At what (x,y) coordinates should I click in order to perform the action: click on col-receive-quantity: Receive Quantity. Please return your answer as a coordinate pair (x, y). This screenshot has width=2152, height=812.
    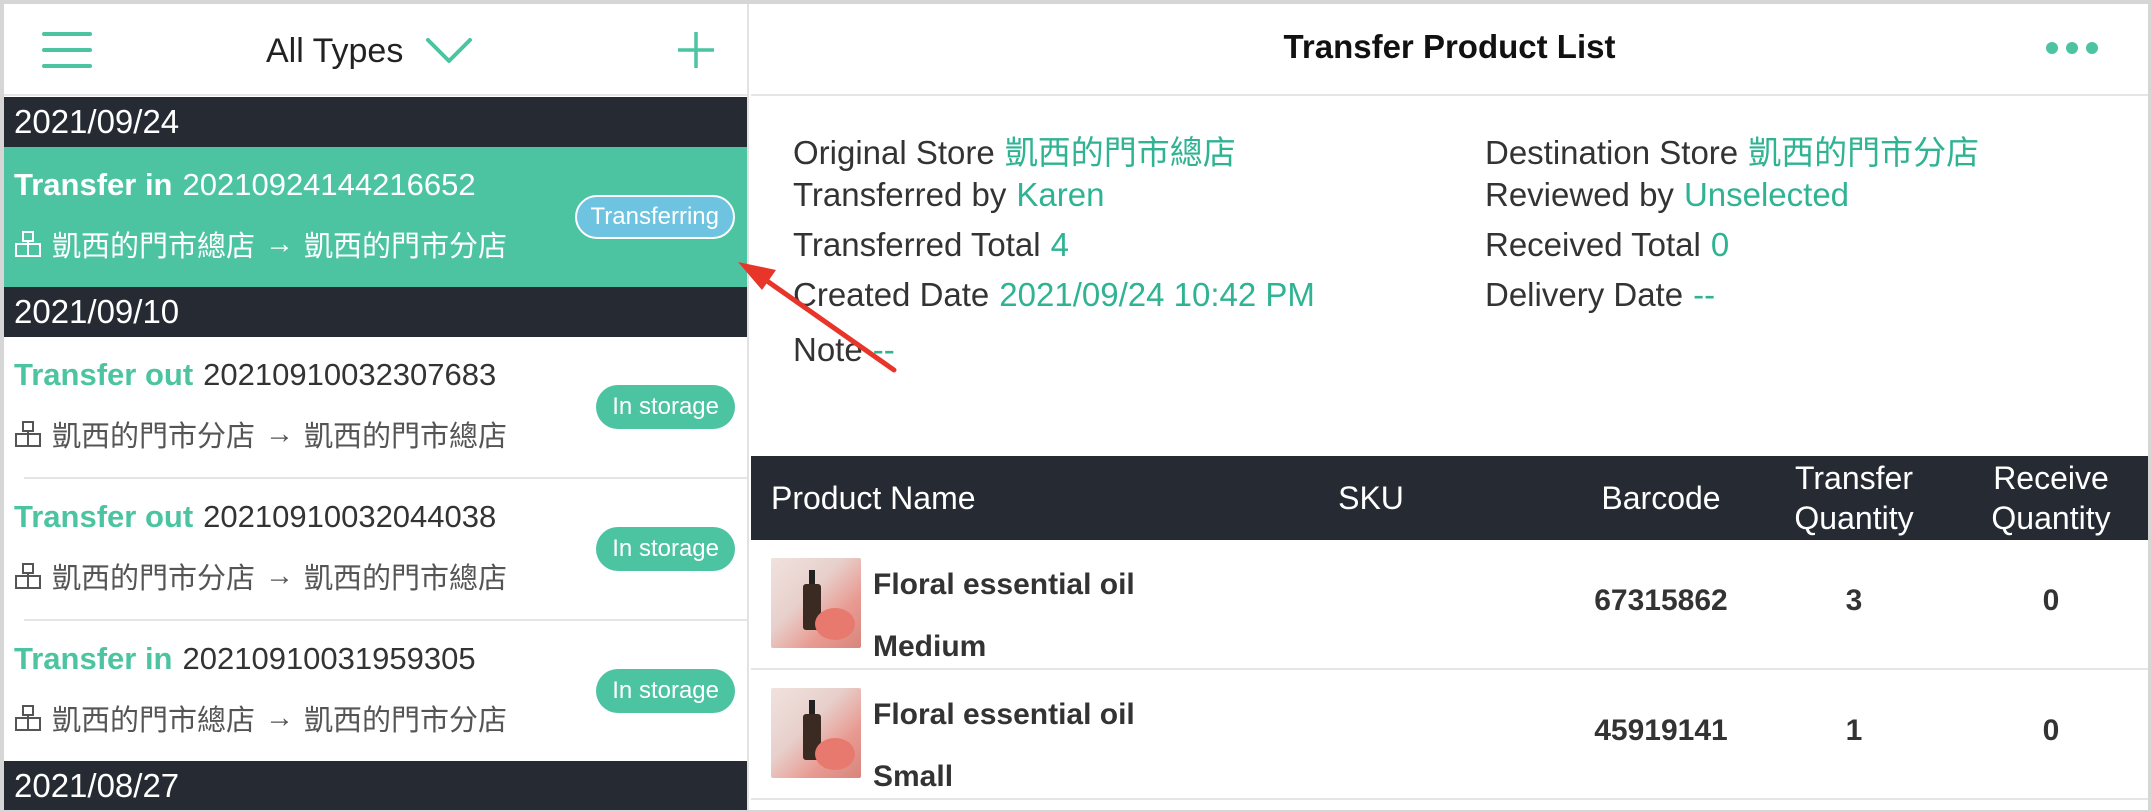
    Looking at the image, I should click on (2051, 498).